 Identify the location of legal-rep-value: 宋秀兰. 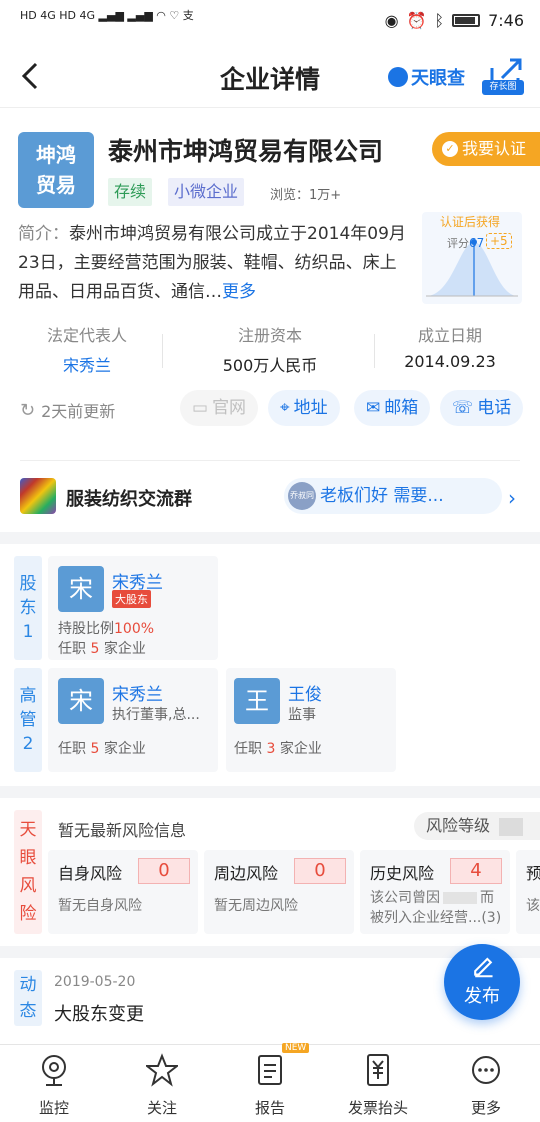
(87, 364).